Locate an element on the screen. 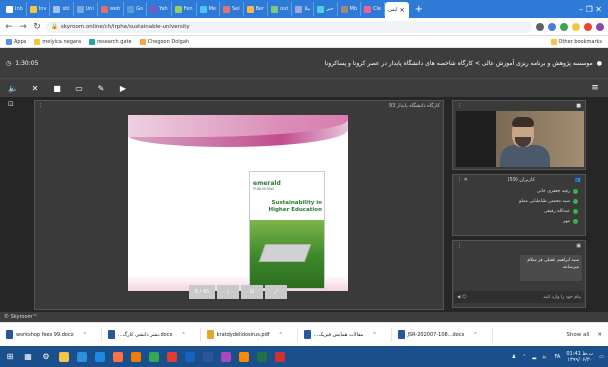  chat-options-icon: ⋮ is located at coordinates (459, 246).